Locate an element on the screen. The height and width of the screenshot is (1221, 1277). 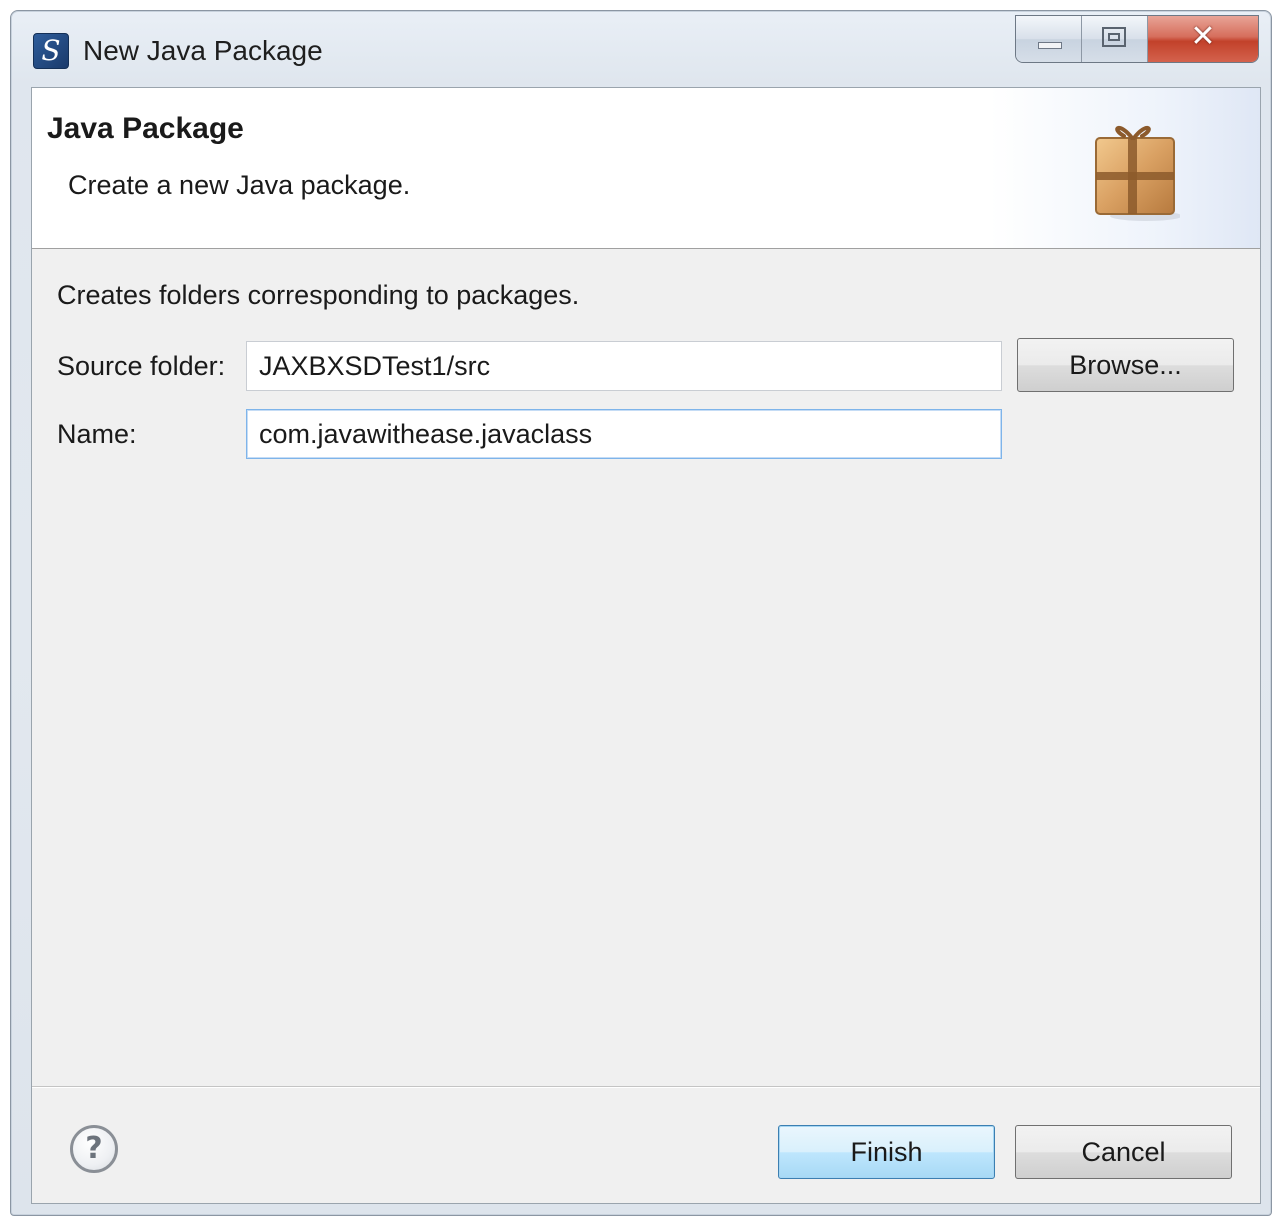
package-icon is located at coordinates (1137, 173).